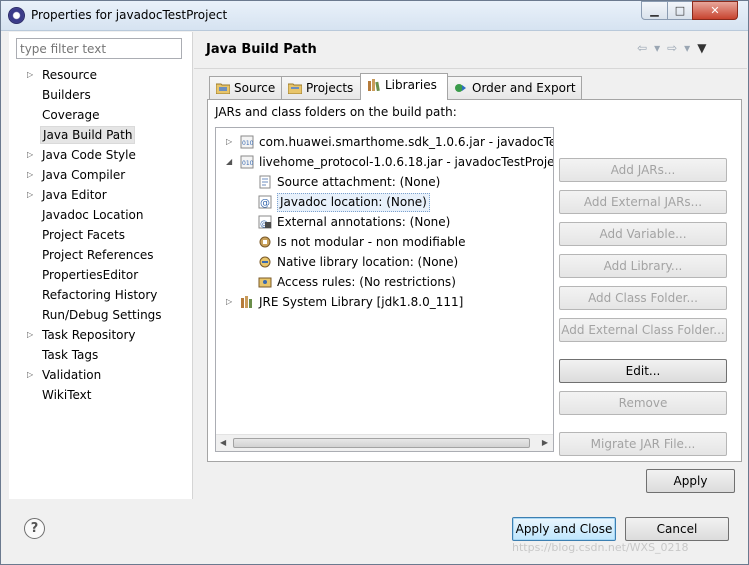 This screenshot has height=565, width=749. Describe the element at coordinates (690, 481) in the screenshot. I see `apply-button: Apply` at that location.